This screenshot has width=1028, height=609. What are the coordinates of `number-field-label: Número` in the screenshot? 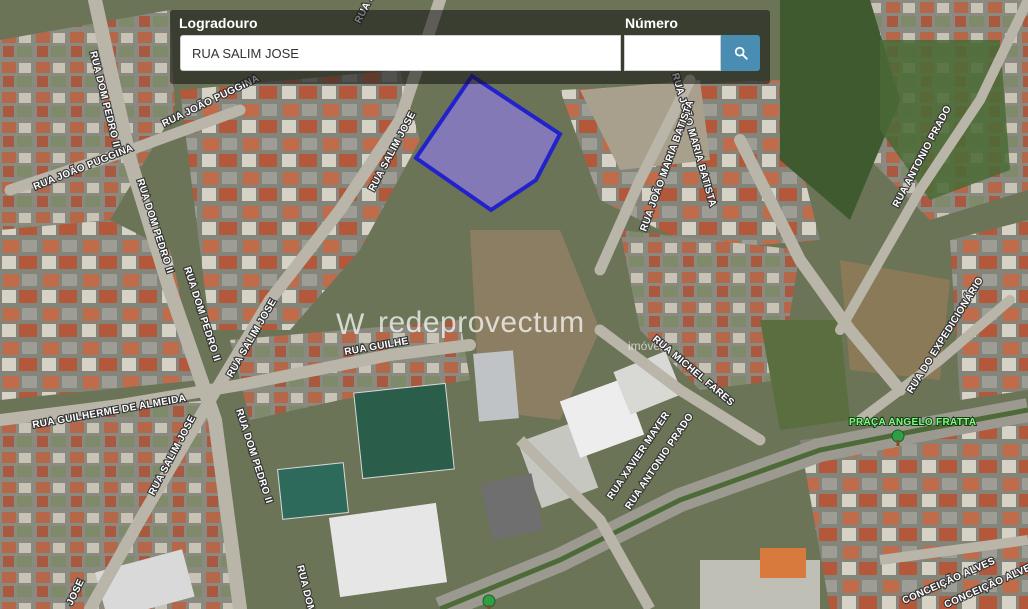 It's located at (651, 23).